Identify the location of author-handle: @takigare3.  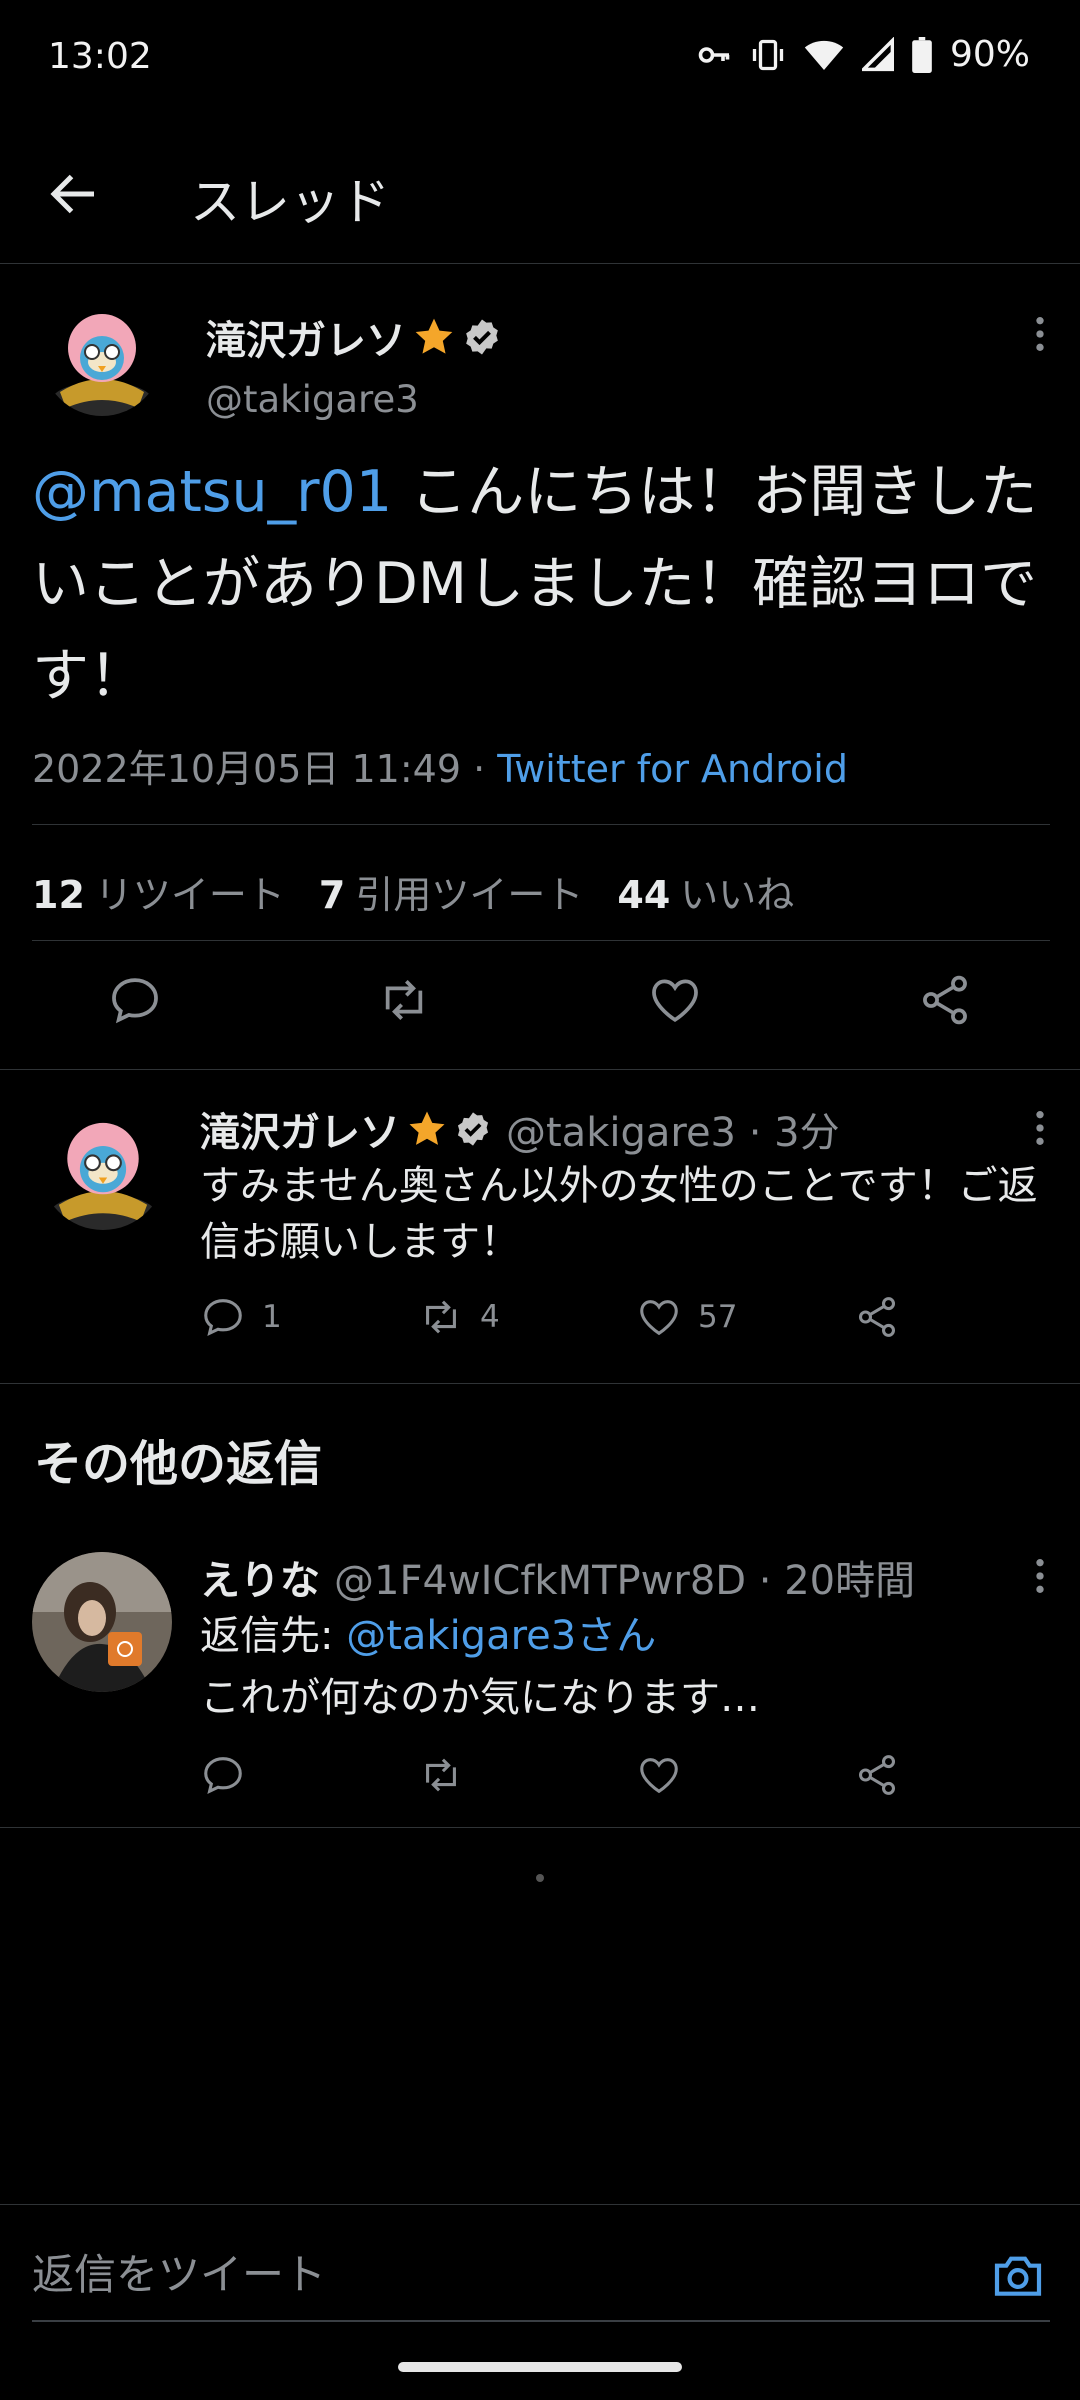
(312, 399).